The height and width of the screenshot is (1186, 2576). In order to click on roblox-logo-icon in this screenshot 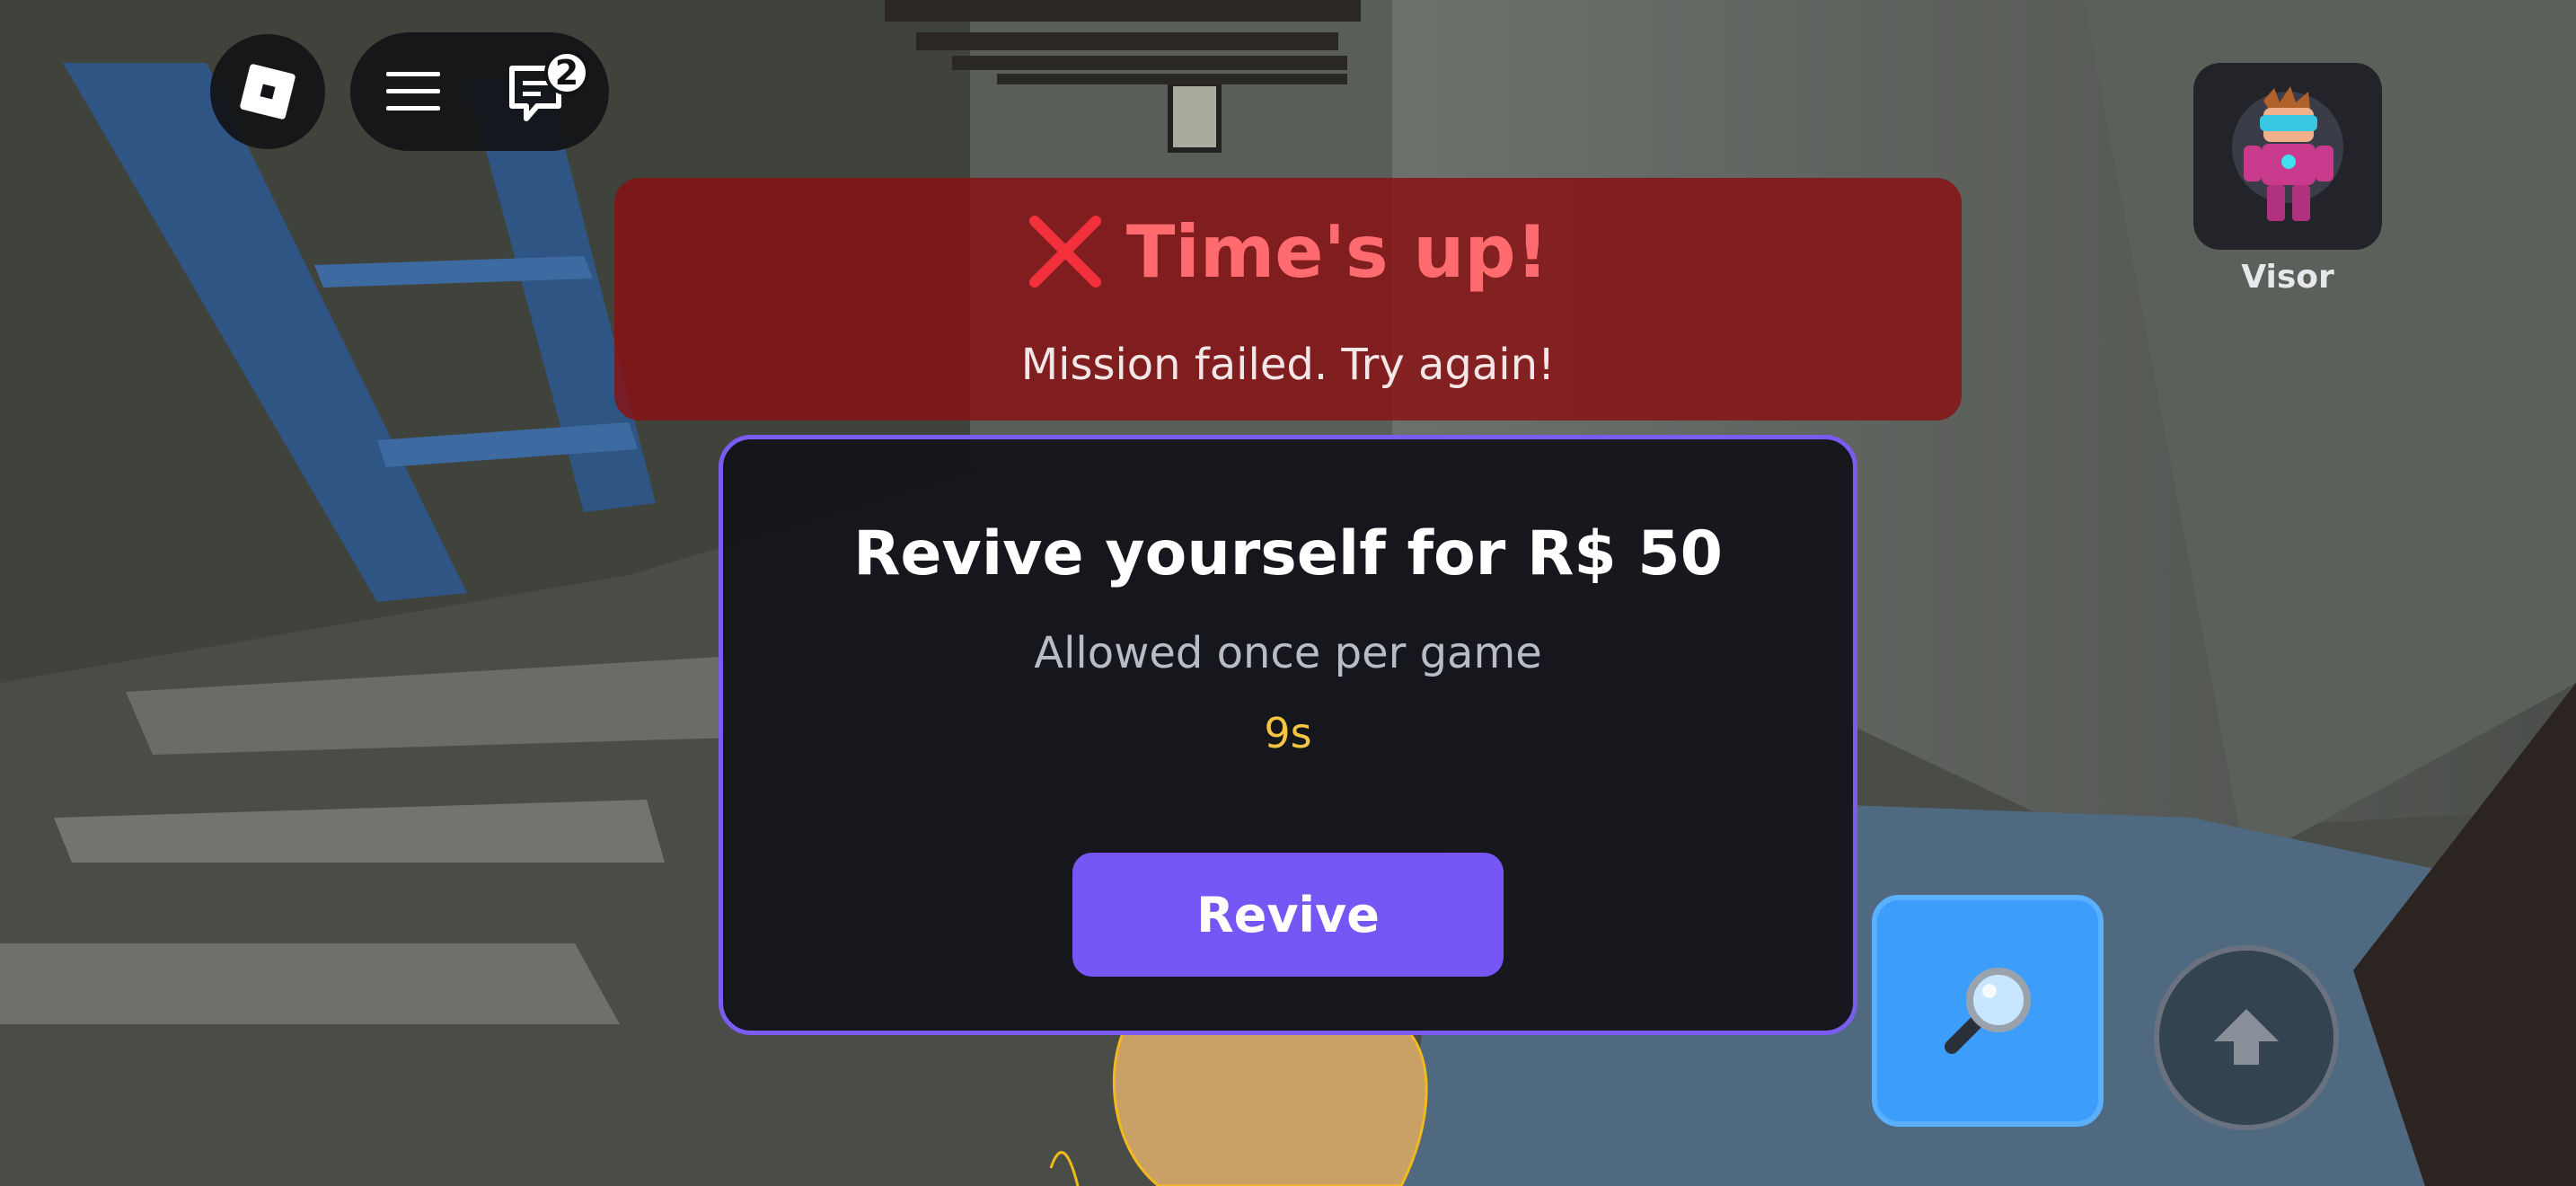, I will do `click(268, 91)`.